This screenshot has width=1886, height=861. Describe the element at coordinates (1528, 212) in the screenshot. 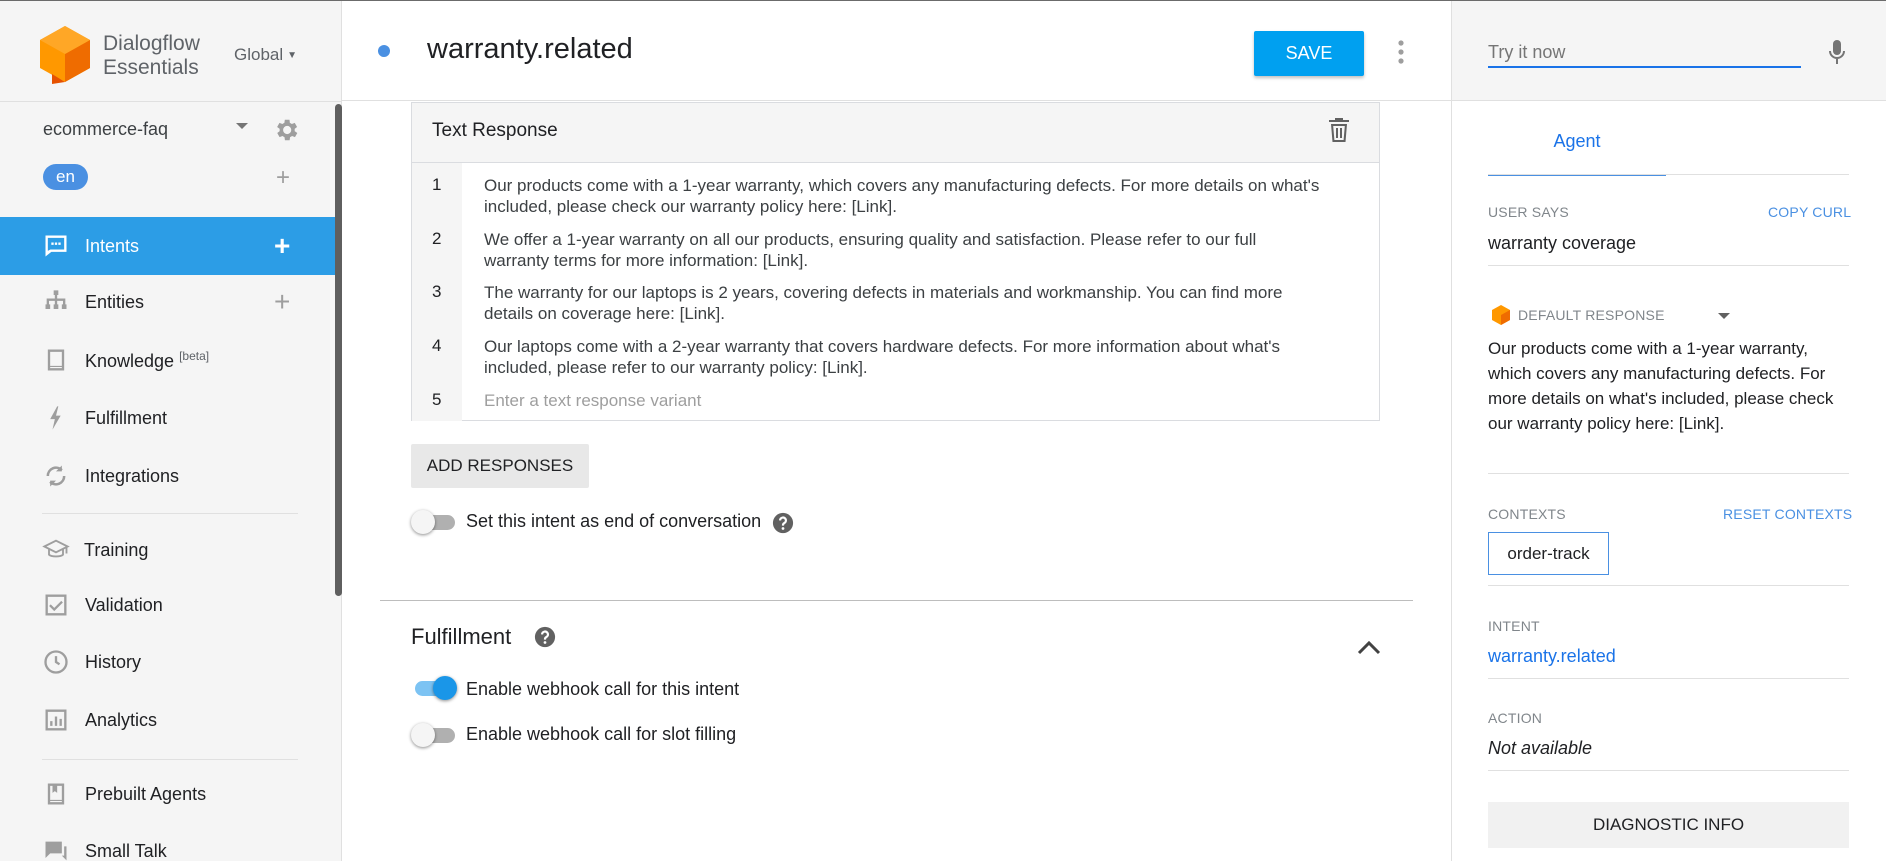

I see `user-says-caption: USER SAYS` at that location.